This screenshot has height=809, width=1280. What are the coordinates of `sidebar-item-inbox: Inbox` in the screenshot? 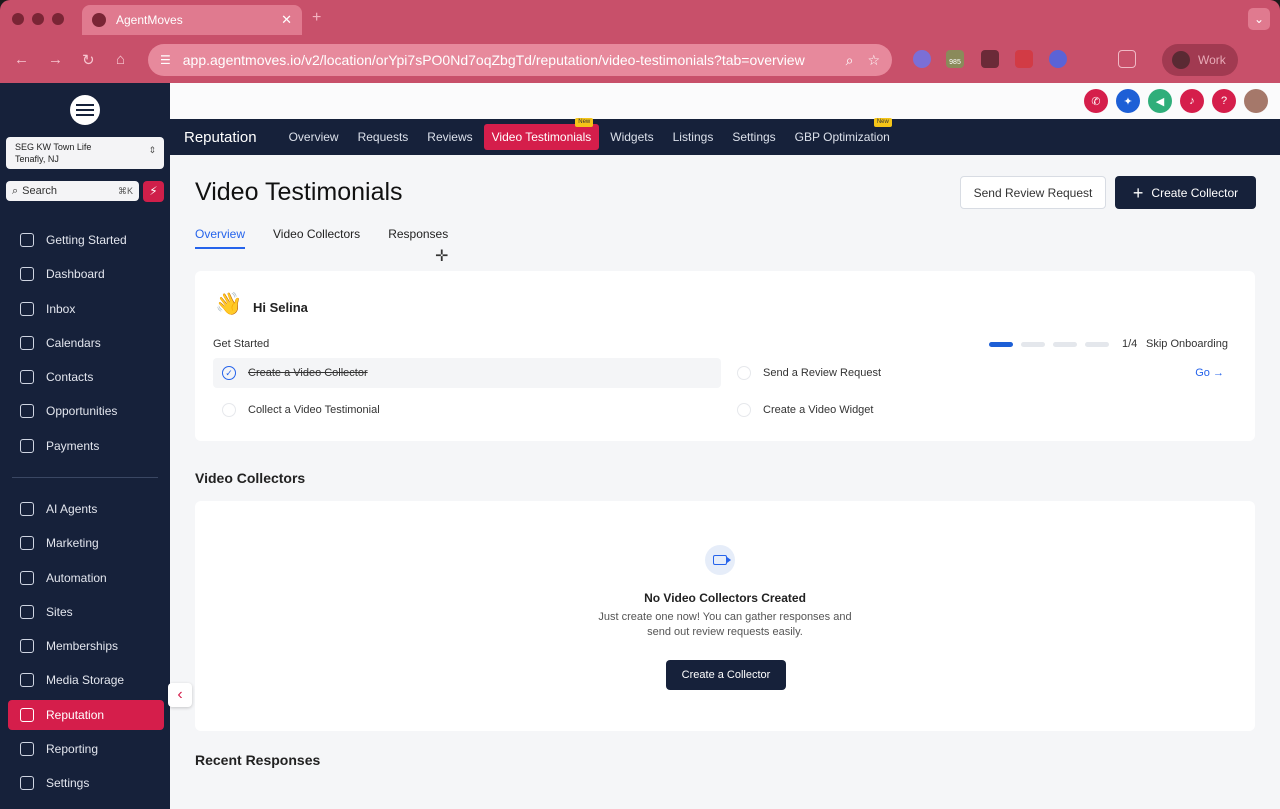 It's located at (86, 309).